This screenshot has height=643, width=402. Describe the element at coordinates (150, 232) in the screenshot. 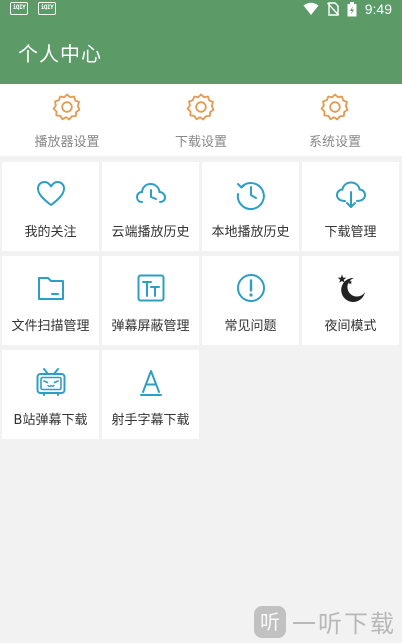

I see `tile-label: 云端播放历史` at that location.